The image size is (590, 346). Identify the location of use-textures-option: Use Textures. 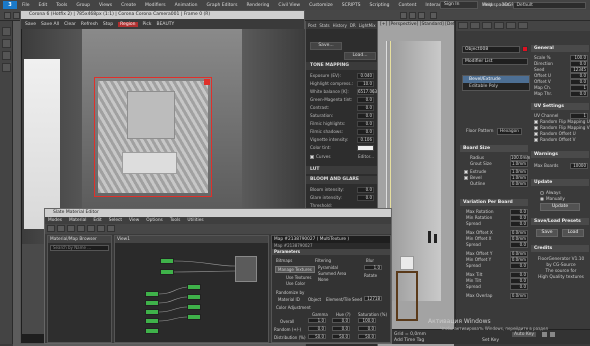
(298, 277).